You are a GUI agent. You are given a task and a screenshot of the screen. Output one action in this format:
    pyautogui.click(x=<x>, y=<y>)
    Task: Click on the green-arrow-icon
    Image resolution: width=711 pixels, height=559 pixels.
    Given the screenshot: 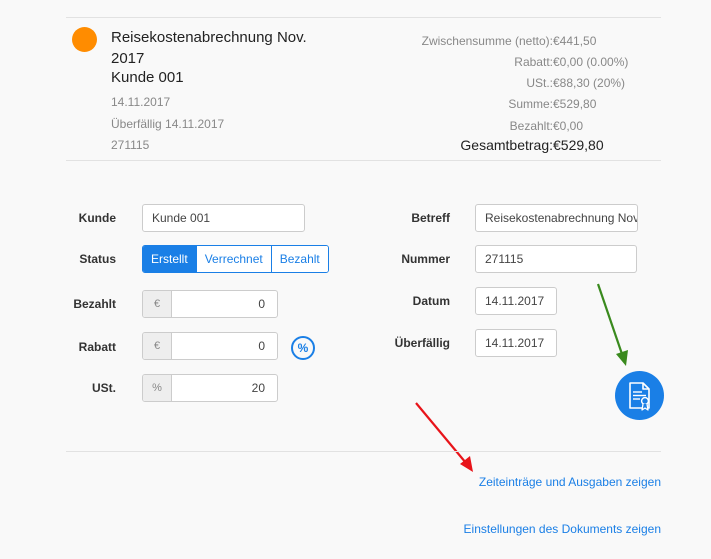 What is the action you would take?
    pyautogui.click(x=612, y=324)
    